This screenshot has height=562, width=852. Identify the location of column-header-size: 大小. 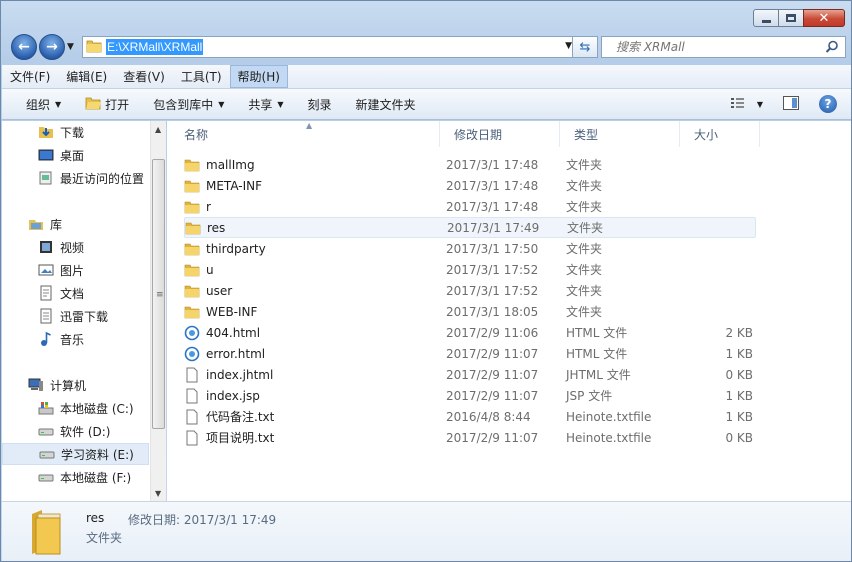
(720, 134).